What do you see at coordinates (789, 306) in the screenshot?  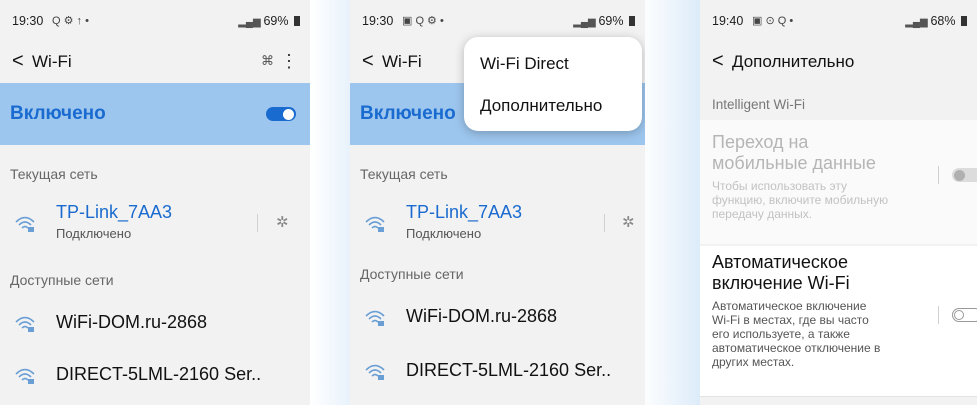 I see `setting-desc-line1: Автоматическое включение` at bounding box center [789, 306].